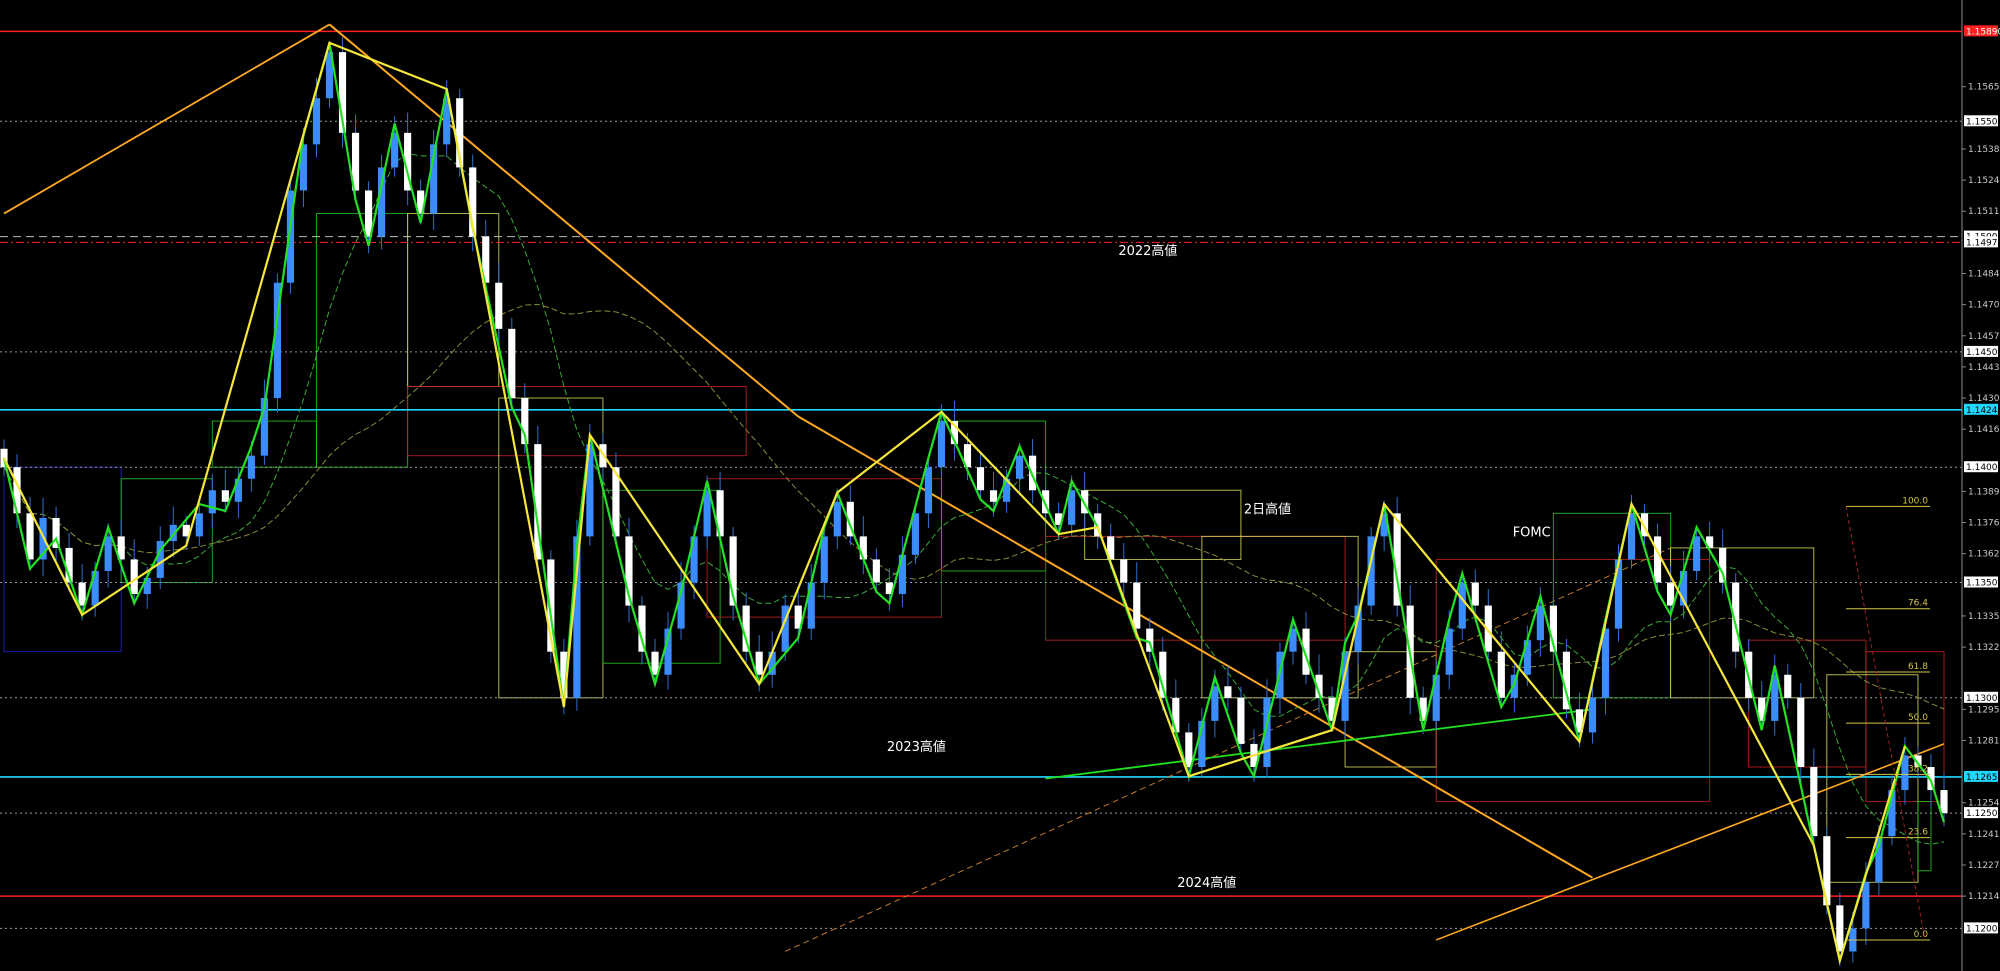 Image resolution: width=2000 pixels, height=971 pixels. Describe the element at coordinates (1983, 353) in the screenshot. I see `price-level-tag-label: 1.14500` at that location.